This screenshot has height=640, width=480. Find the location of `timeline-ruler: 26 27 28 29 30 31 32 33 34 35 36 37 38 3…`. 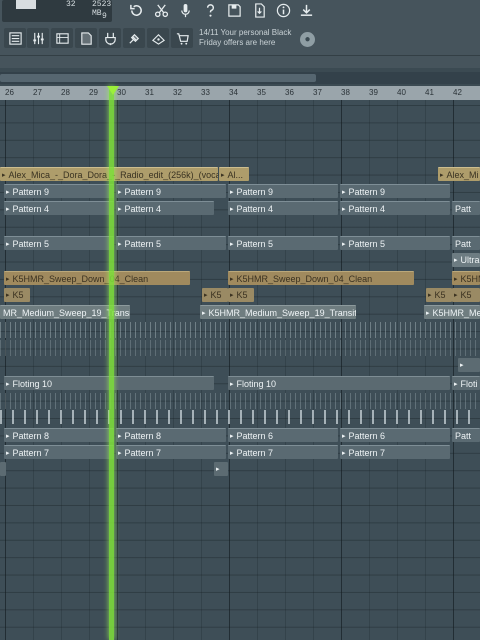

timeline-ruler: 26 27 28 29 30 31 32 33 34 35 36 37 38 3… is located at coordinates (240, 93).